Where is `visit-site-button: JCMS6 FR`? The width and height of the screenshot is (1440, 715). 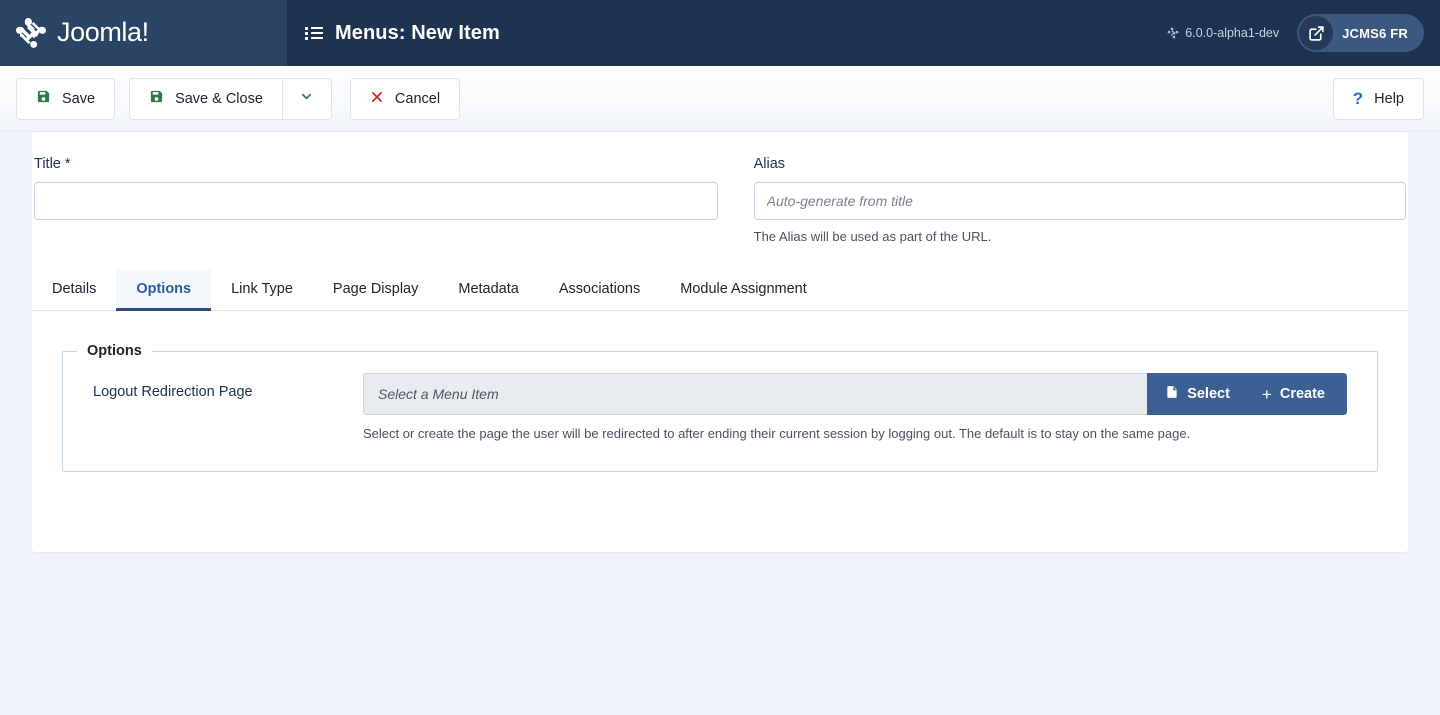
visit-site-button: JCMS6 FR is located at coordinates (1360, 33).